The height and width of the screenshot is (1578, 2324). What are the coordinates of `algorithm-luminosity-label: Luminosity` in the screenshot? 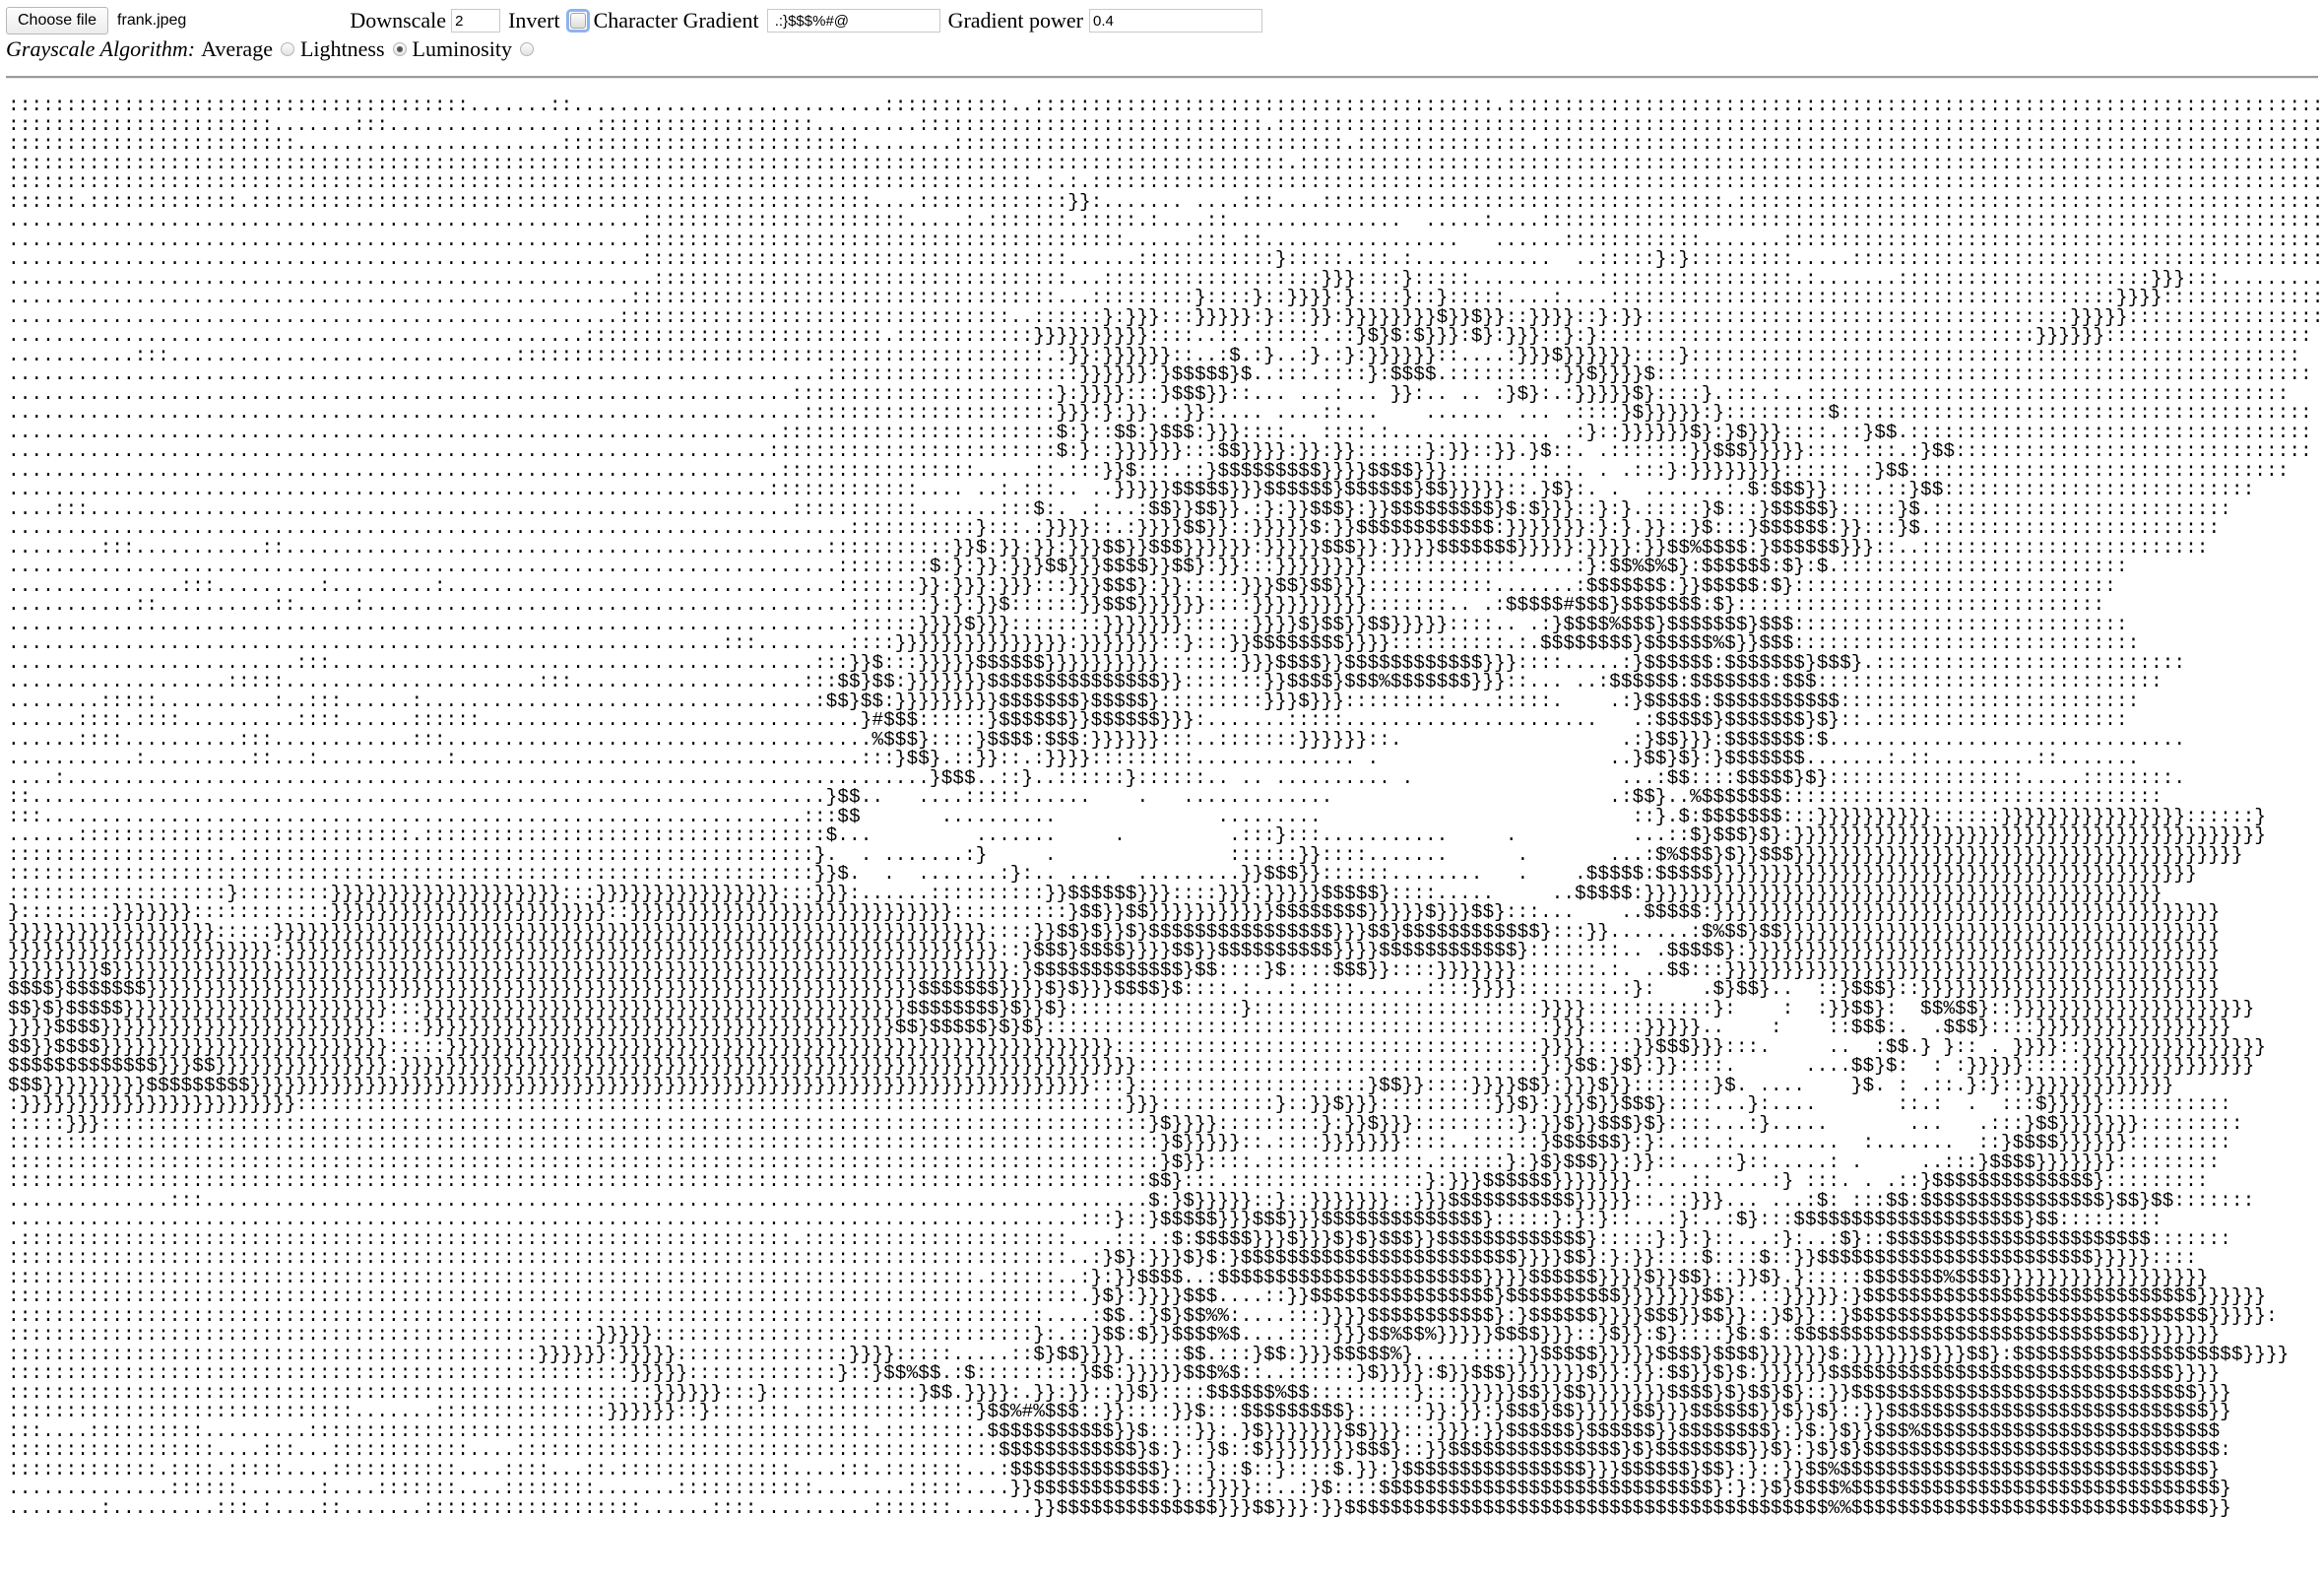 It's located at (462, 48).